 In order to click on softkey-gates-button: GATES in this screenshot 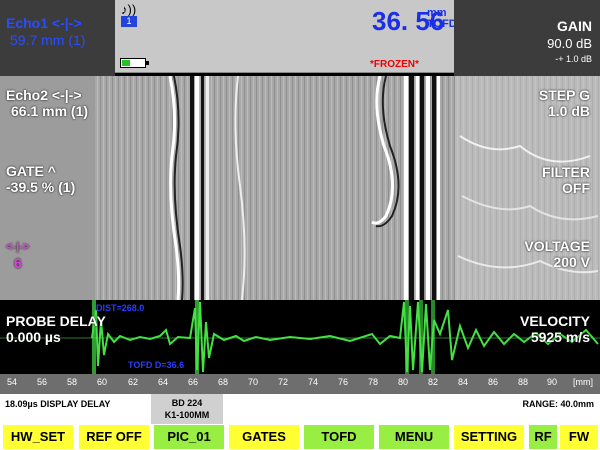, I will do `click(264, 437)`.